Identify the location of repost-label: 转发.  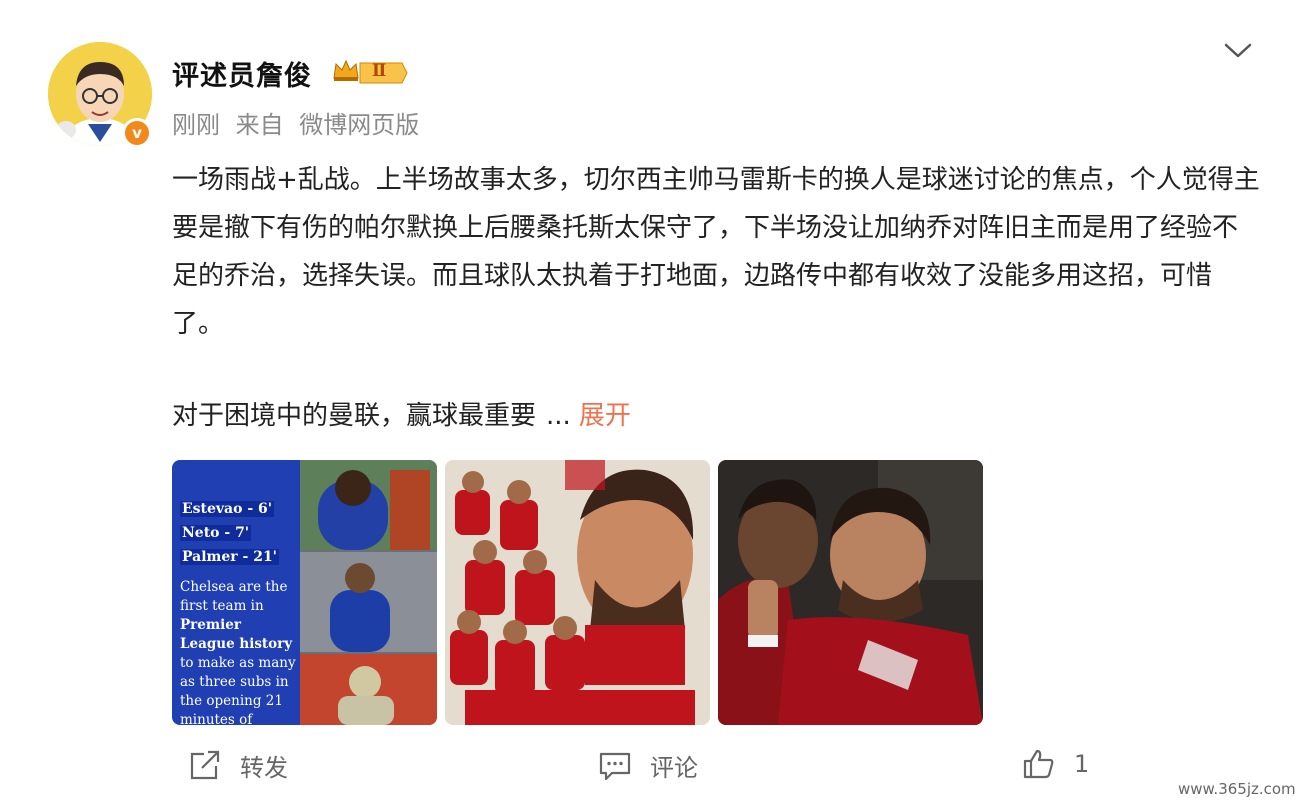
(264, 768).